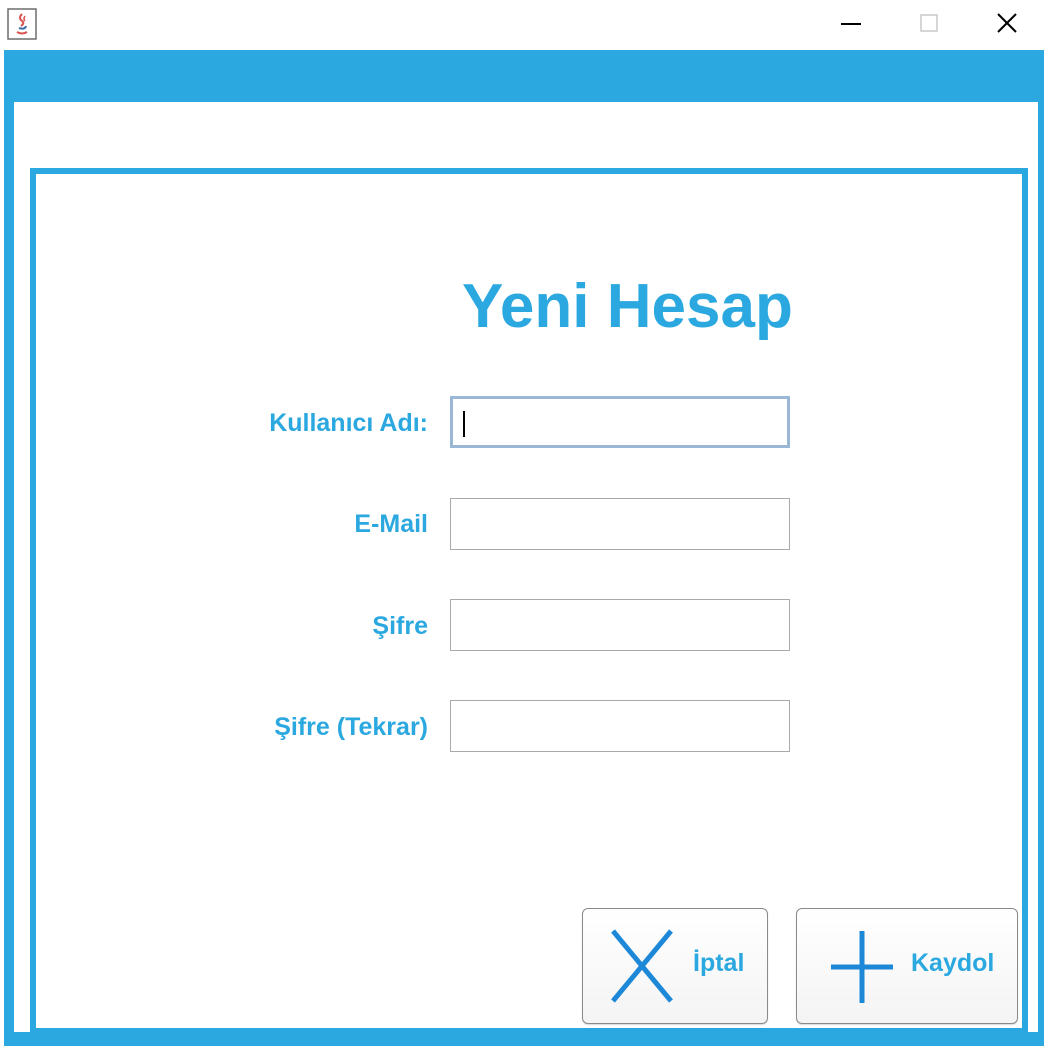  Describe the element at coordinates (351, 727) in the screenshot. I see `password-repeat-label: Şifre (Tekrar)` at that location.